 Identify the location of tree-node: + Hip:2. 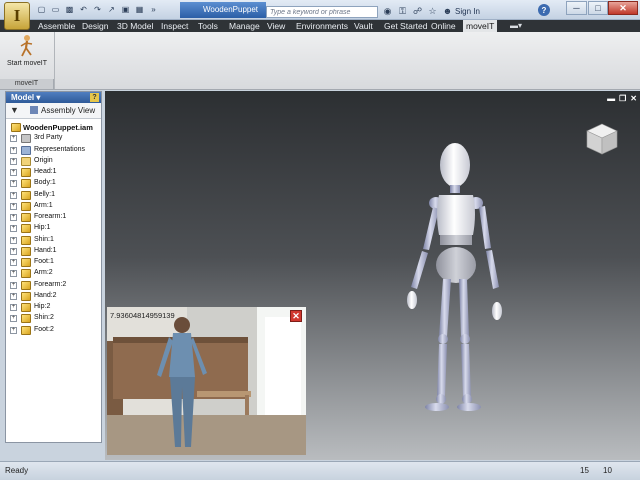
(53, 307).